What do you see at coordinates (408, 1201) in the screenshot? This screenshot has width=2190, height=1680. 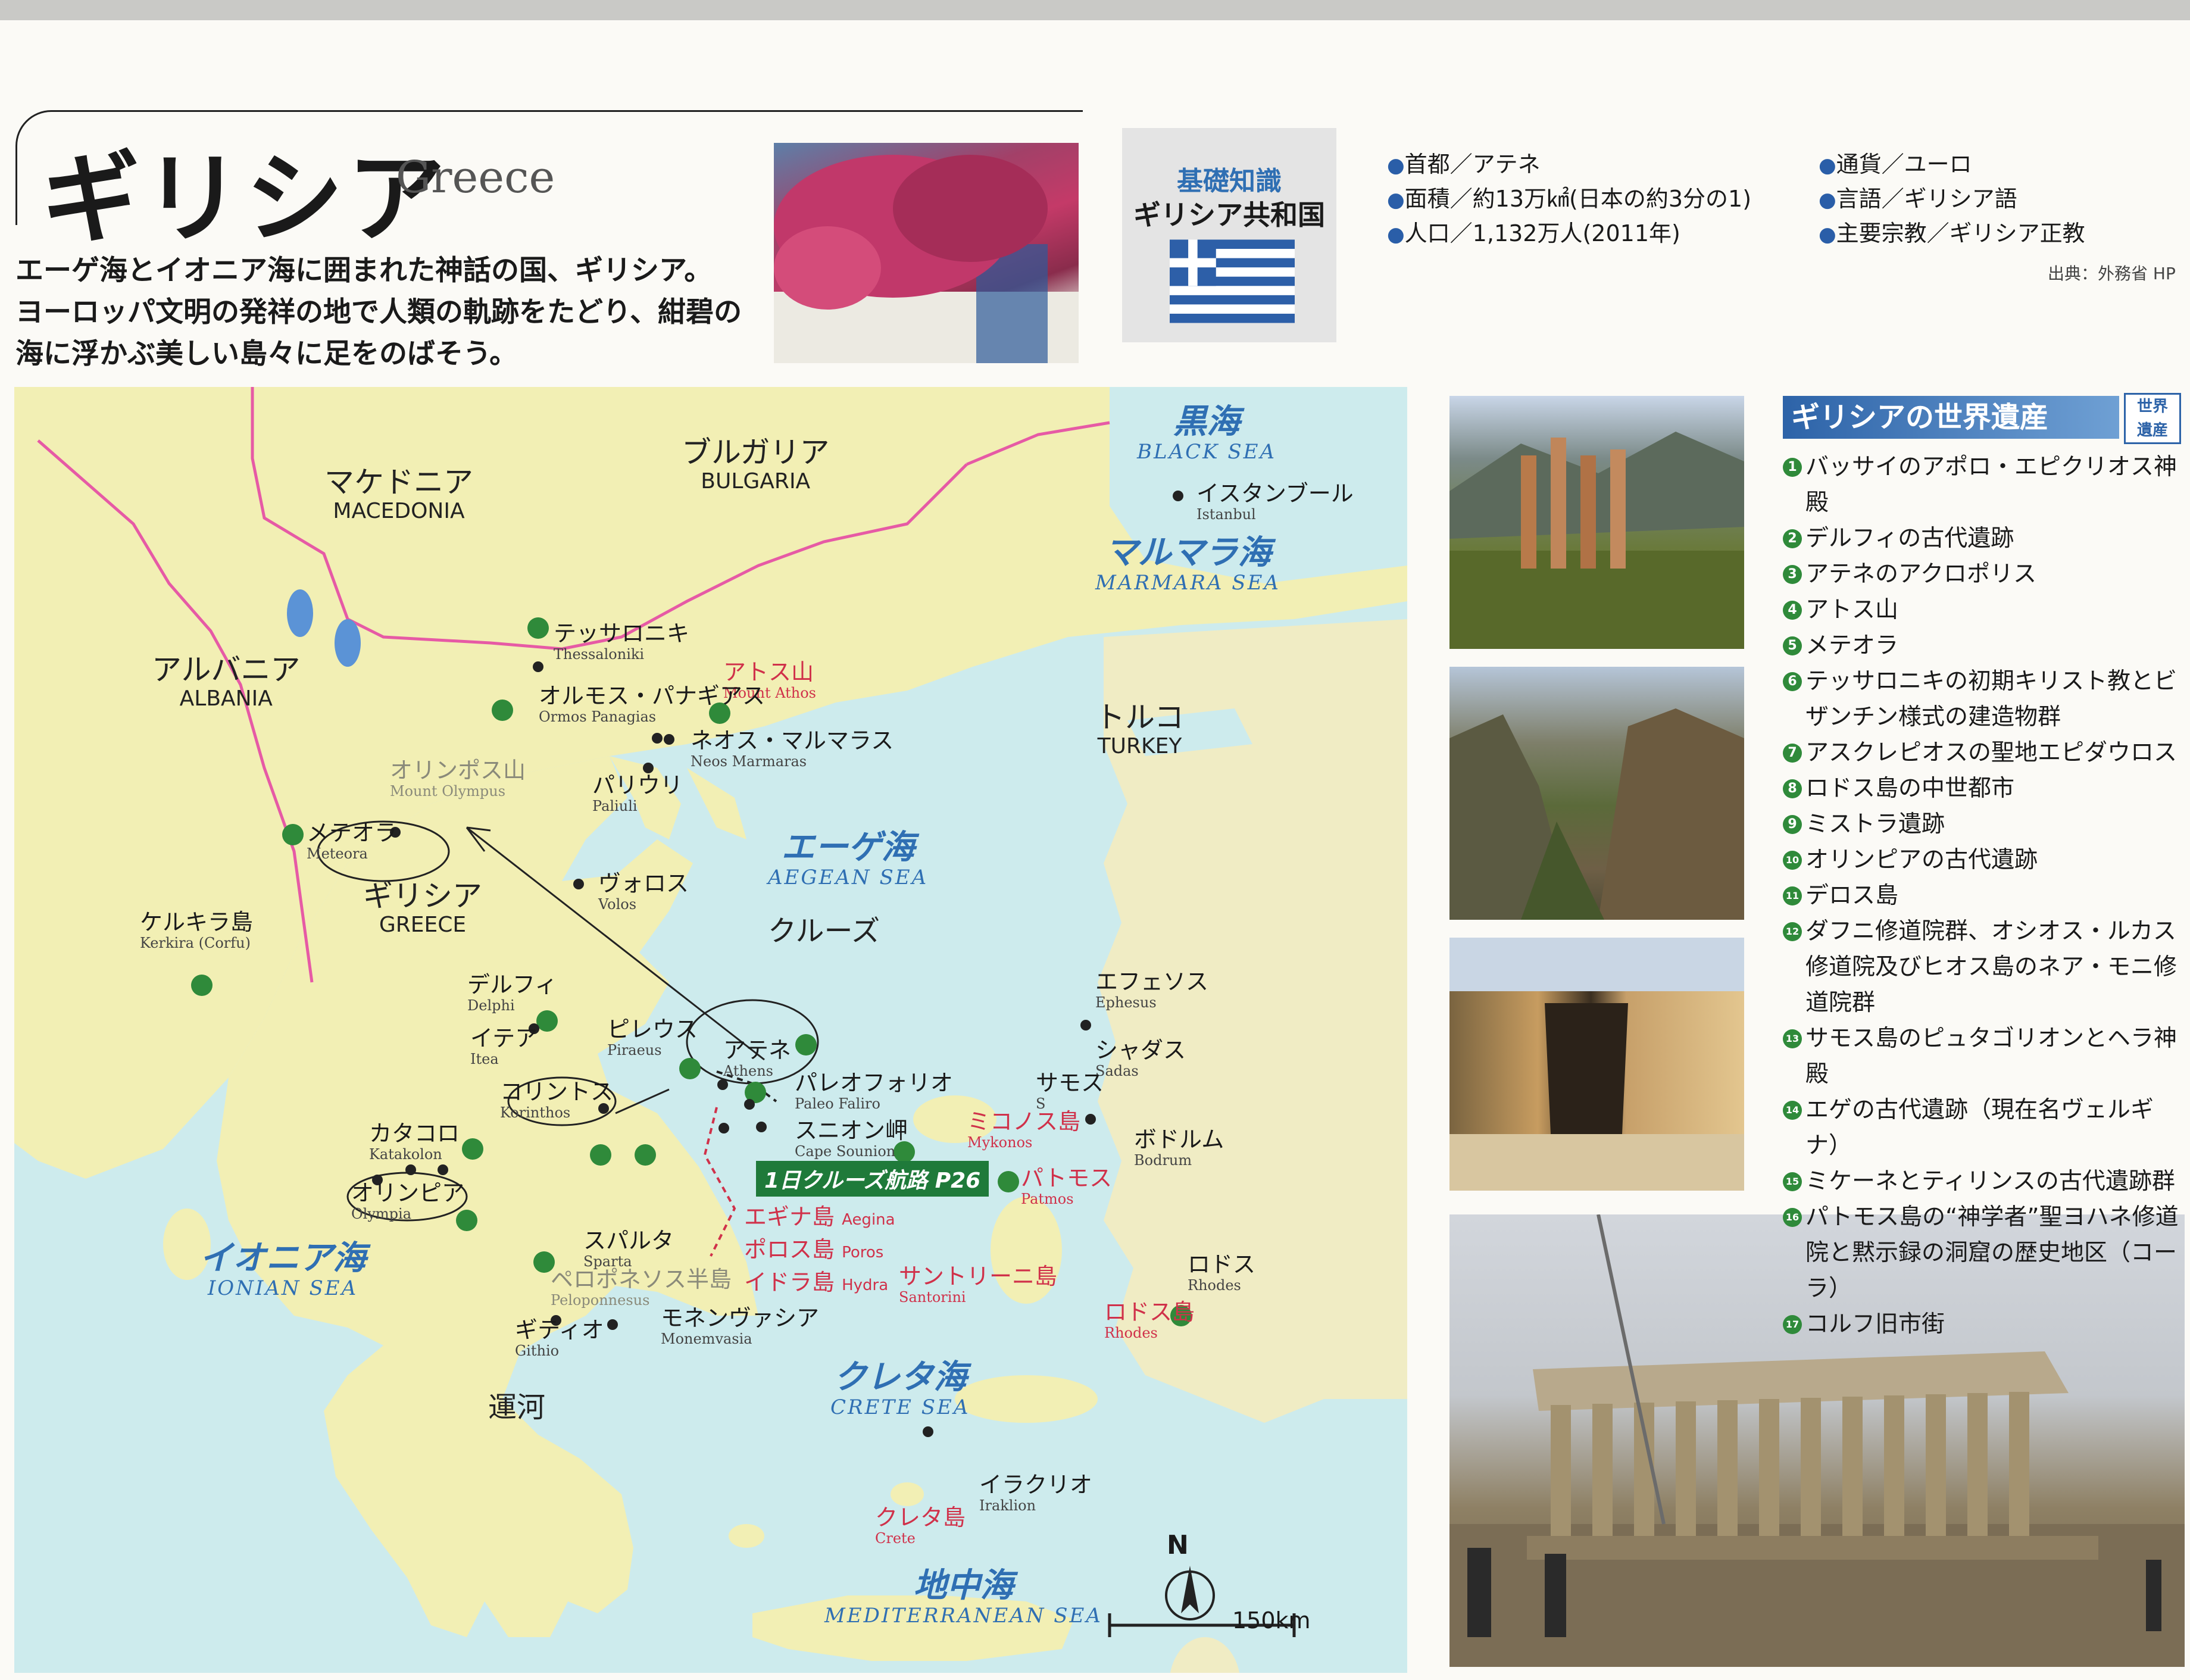 I see `city-olympia: オリンピア Olympia` at bounding box center [408, 1201].